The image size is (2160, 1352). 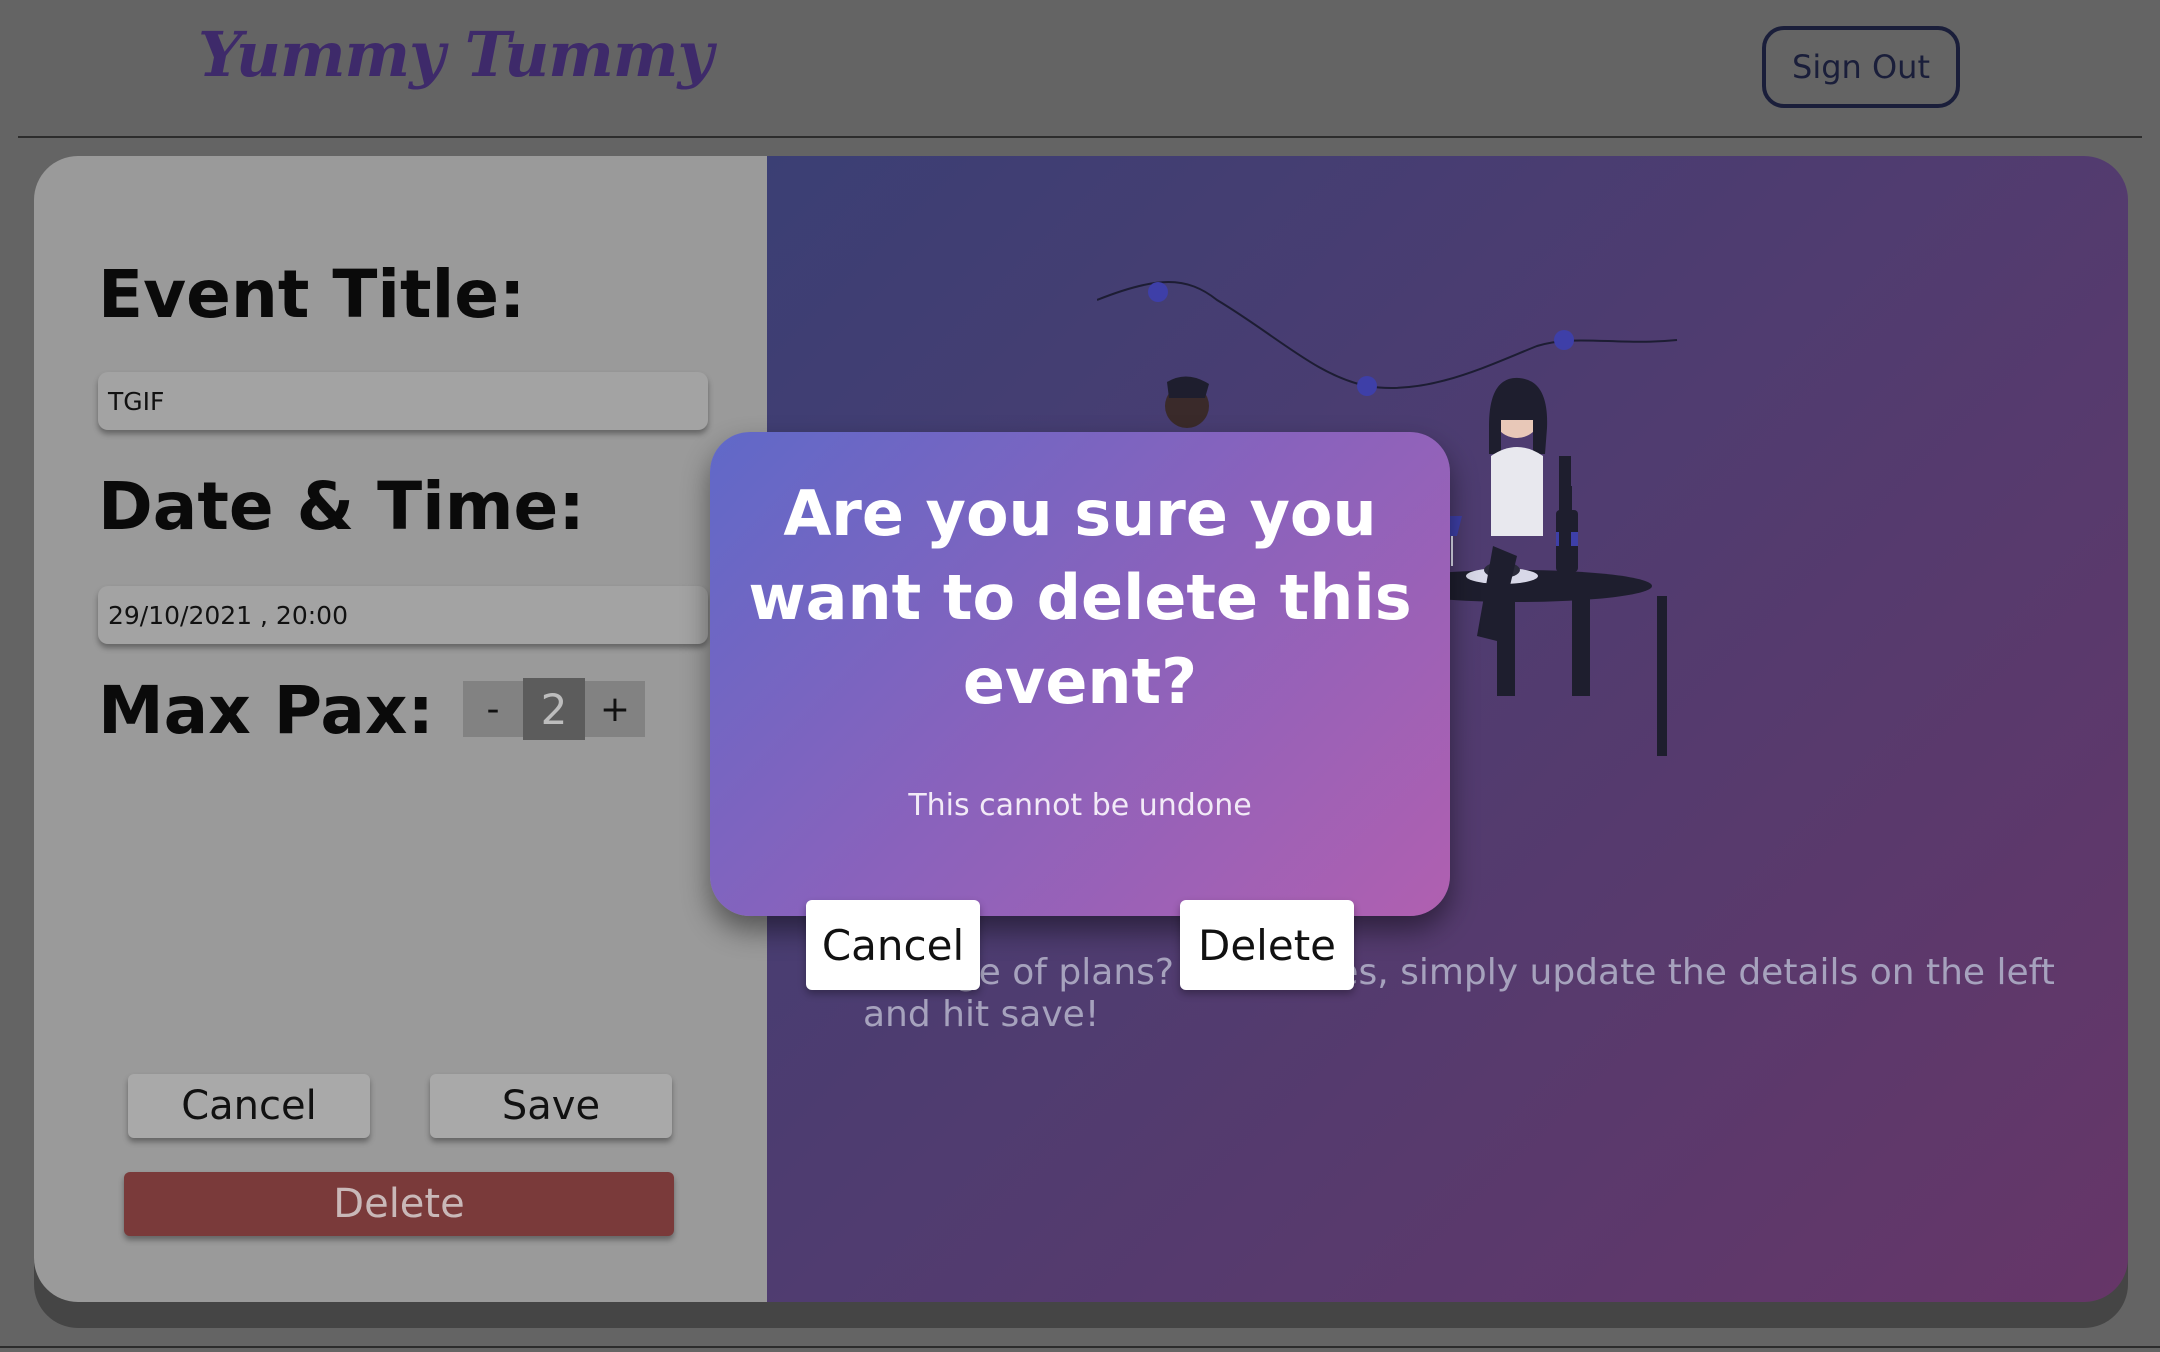 What do you see at coordinates (456, 54) in the screenshot?
I see `app-logo: Yummy Tummy` at bounding box center [456, 54].